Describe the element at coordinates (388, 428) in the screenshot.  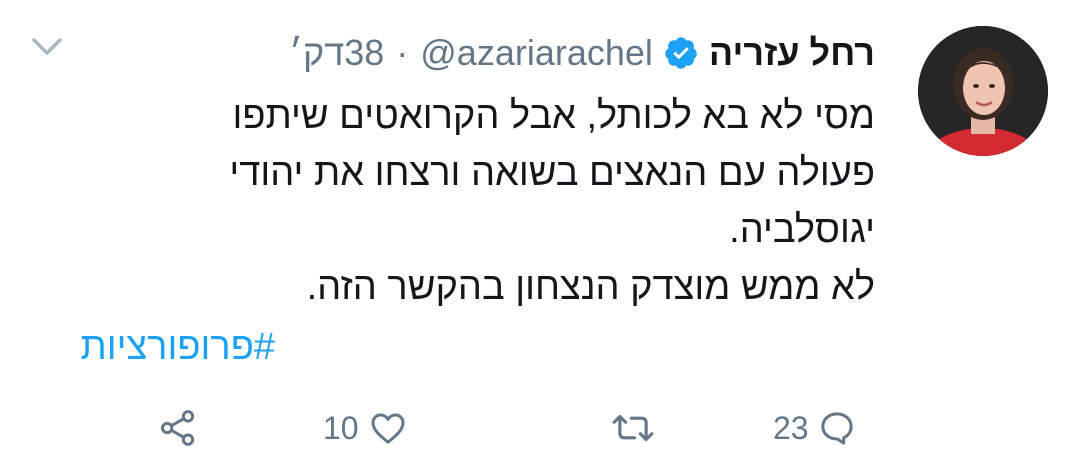
I see `heart-icon` at that location.